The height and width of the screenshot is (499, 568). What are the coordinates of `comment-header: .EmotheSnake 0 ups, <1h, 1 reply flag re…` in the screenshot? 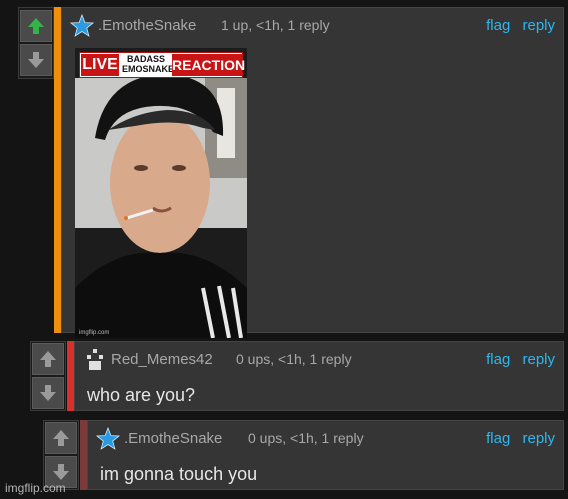 It's located at (325, 439).